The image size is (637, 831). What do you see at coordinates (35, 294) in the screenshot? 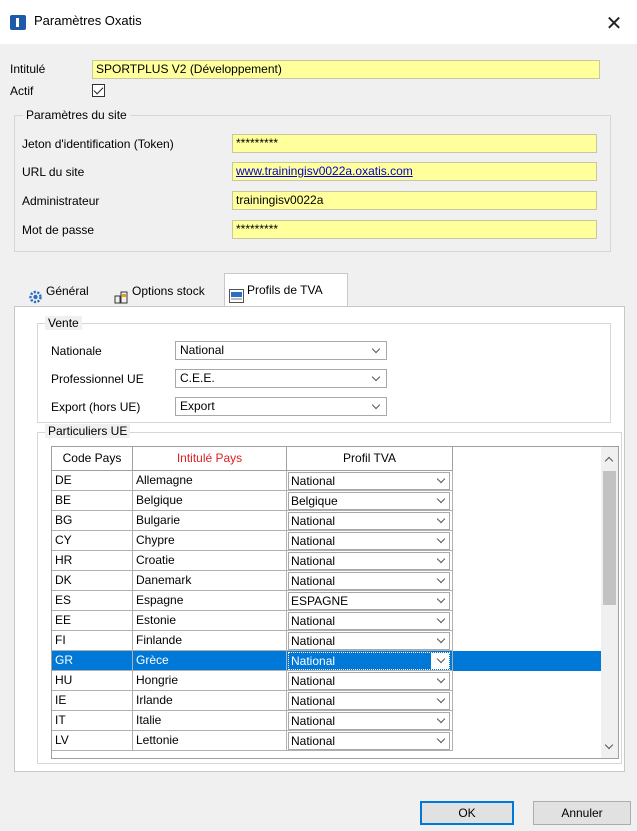
I see `gear-icon` at bounding box center [35, 294].